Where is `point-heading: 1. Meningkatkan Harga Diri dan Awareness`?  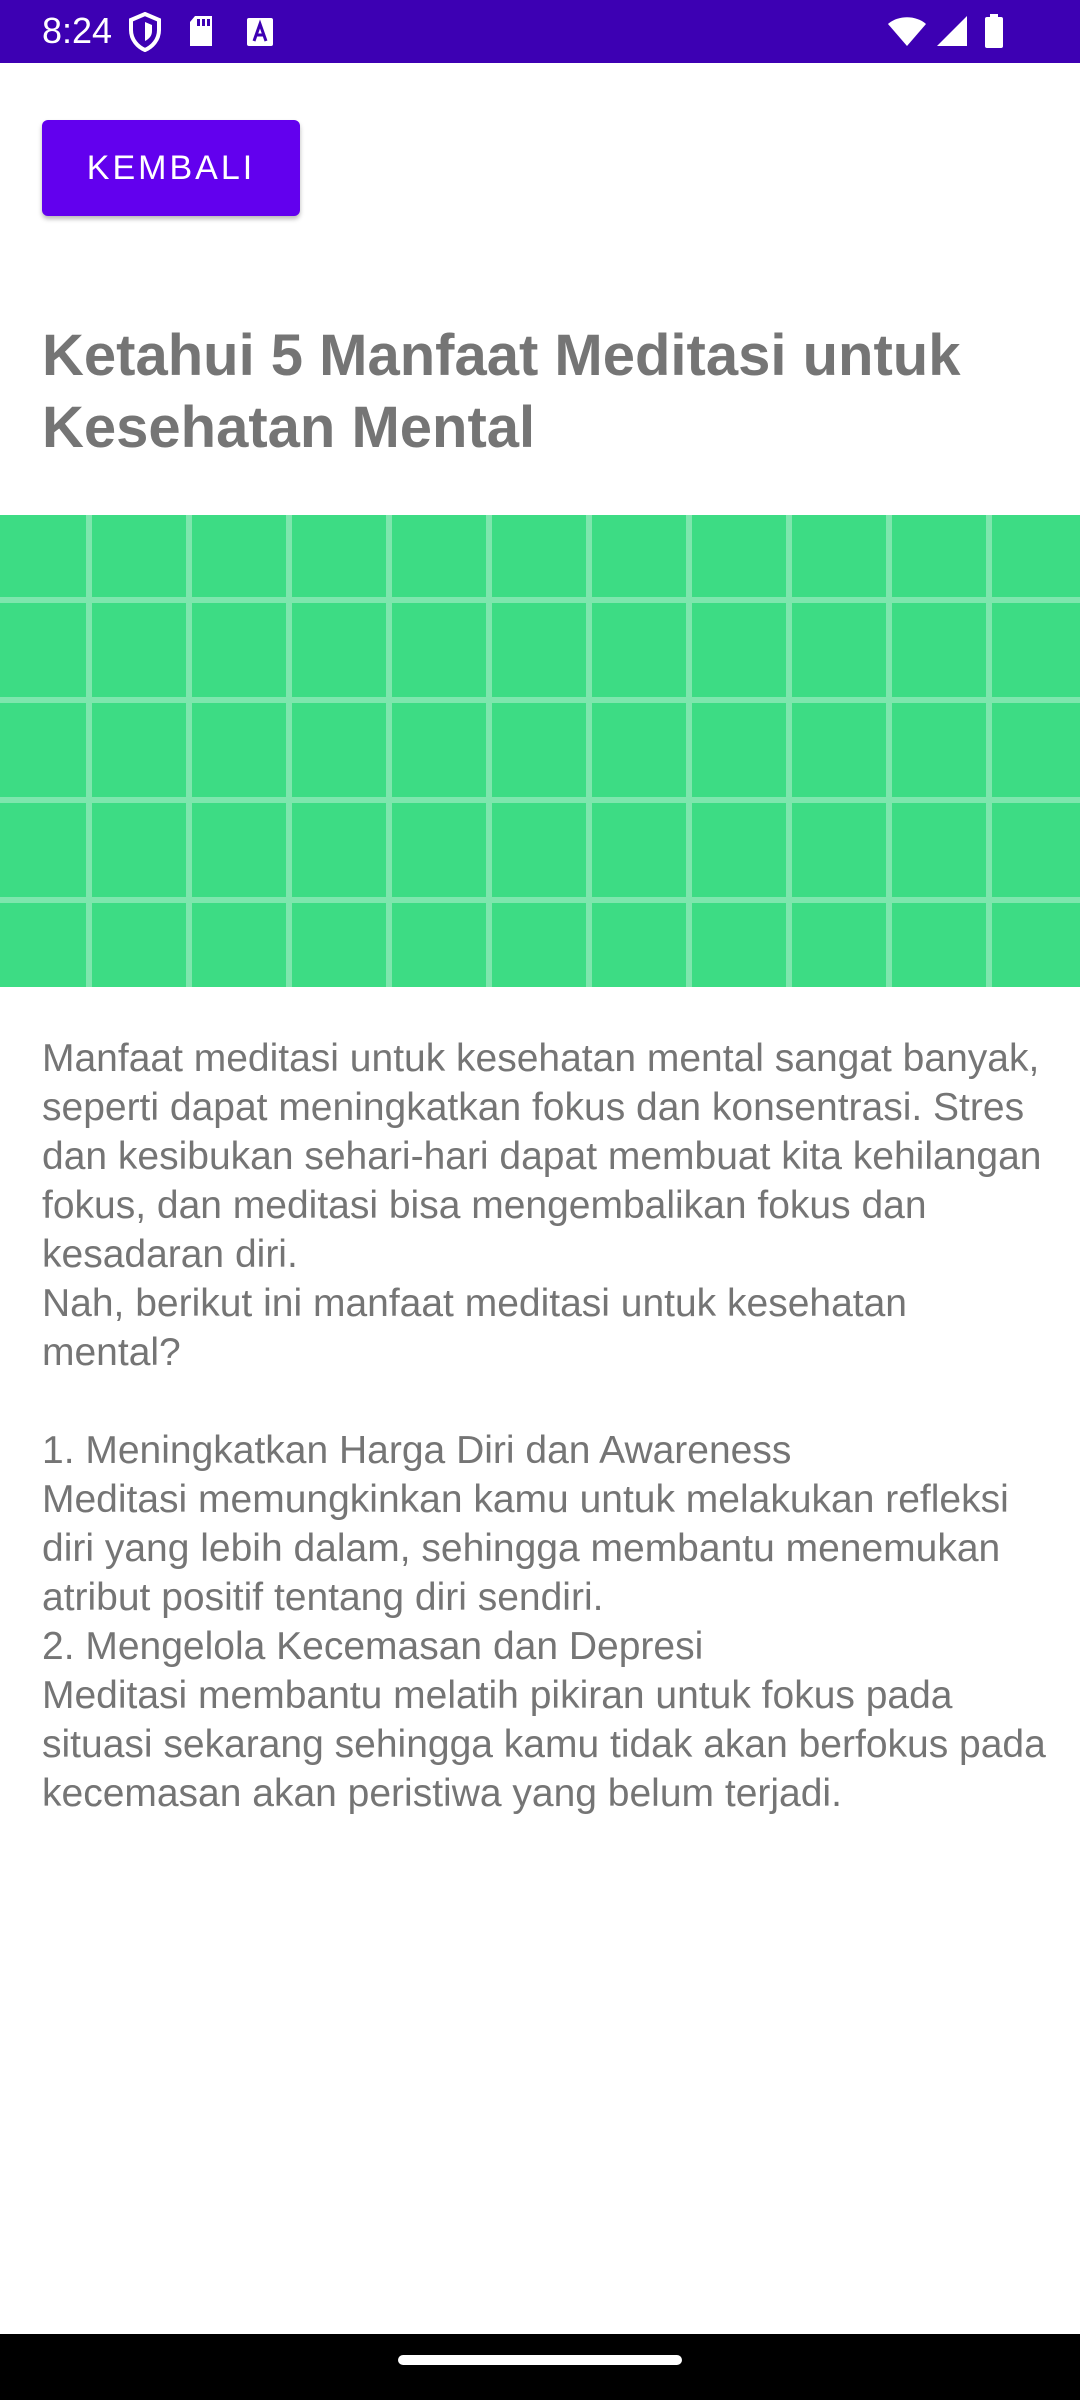 point-heading: 1. Meningkatkan Harga Diri dan Awareness is located at coordinates (417, 1450).